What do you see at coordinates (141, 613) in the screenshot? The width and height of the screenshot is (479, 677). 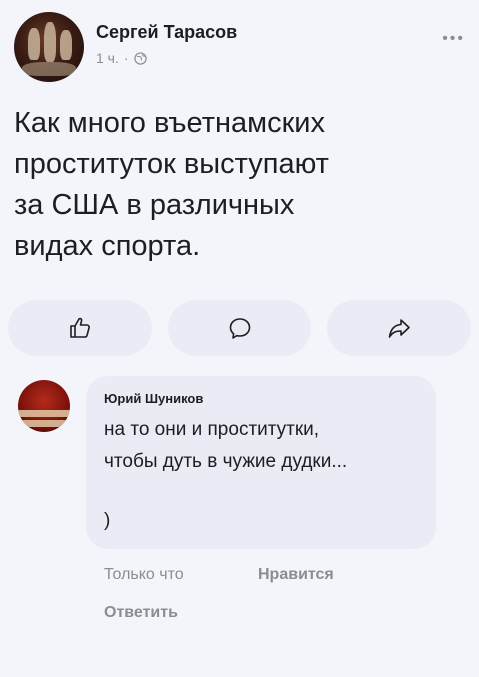 I see `comment-reply-button: Ответить` at bounding box center [141, 613].